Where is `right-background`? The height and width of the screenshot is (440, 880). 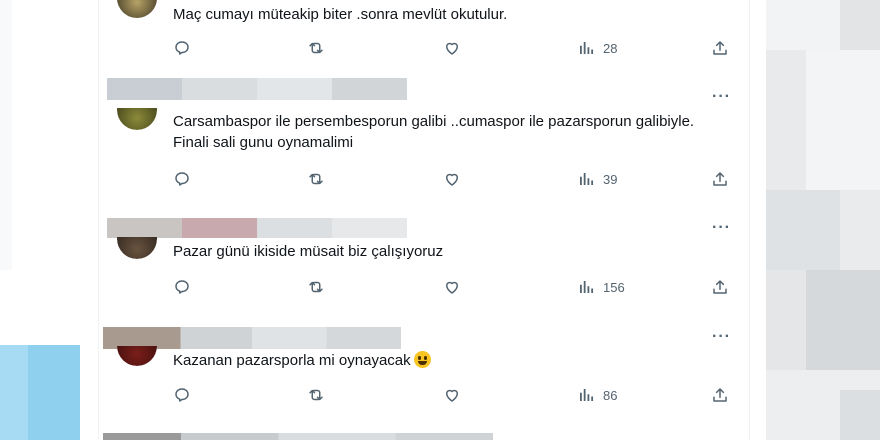 right-background is located at coordinates (823, 220).